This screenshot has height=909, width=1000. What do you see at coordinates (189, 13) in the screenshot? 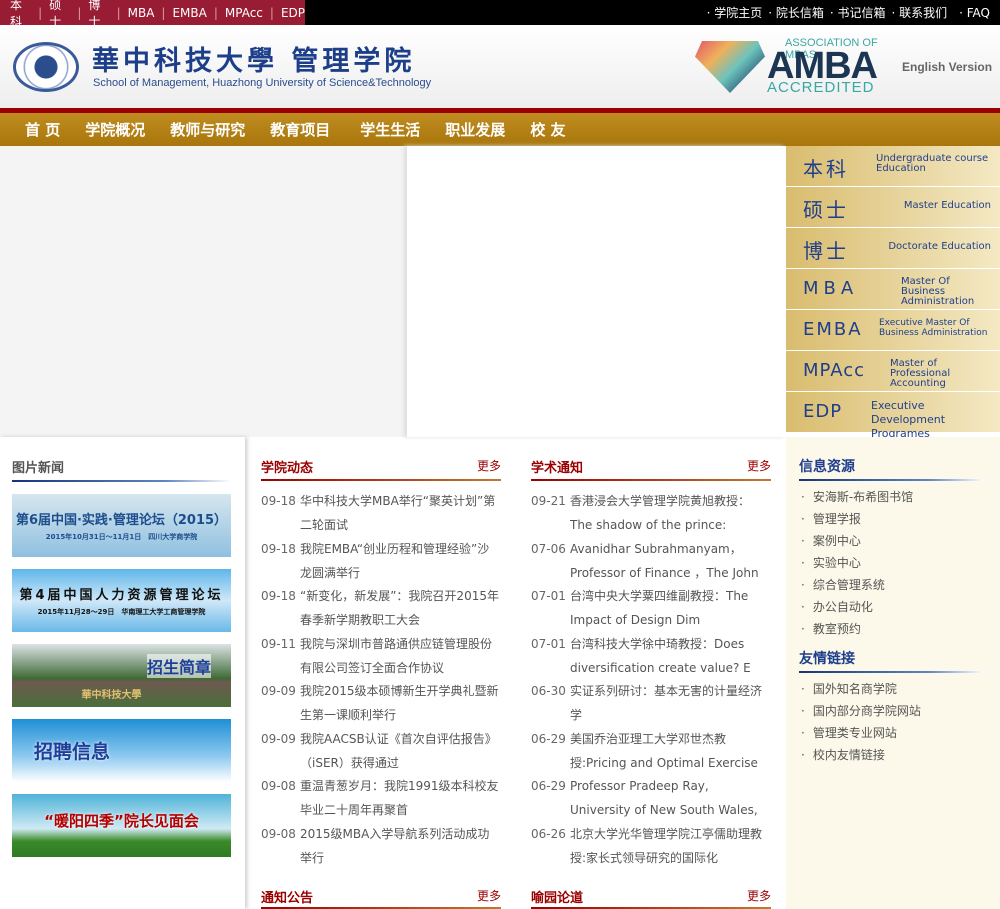
I see `quick-link-emba: EMBA` at bounding box center [189, 13].